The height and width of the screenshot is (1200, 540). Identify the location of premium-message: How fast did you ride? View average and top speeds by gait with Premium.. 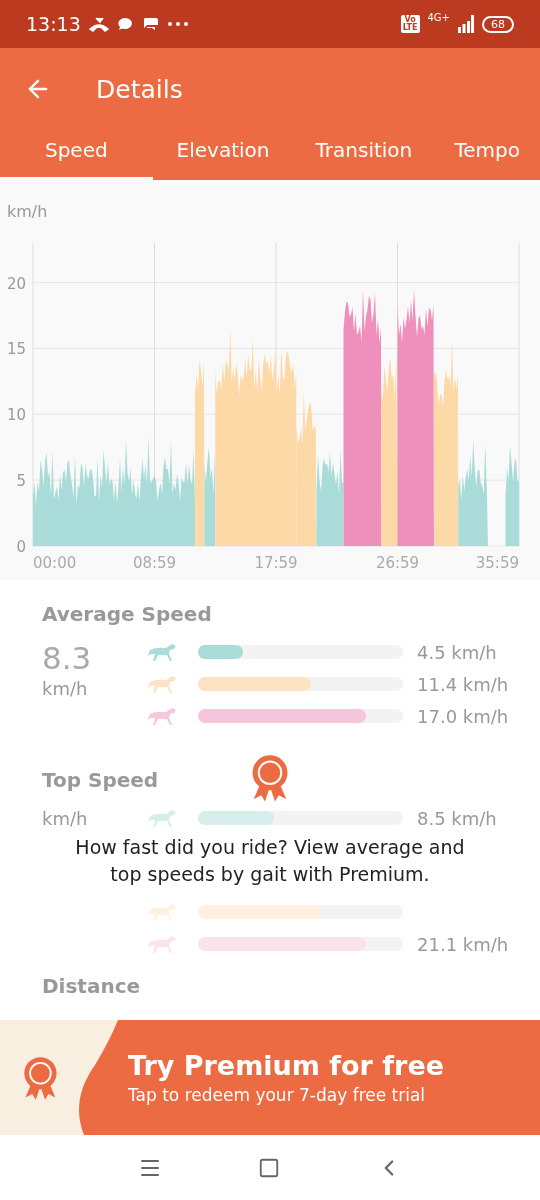
(270, 861).